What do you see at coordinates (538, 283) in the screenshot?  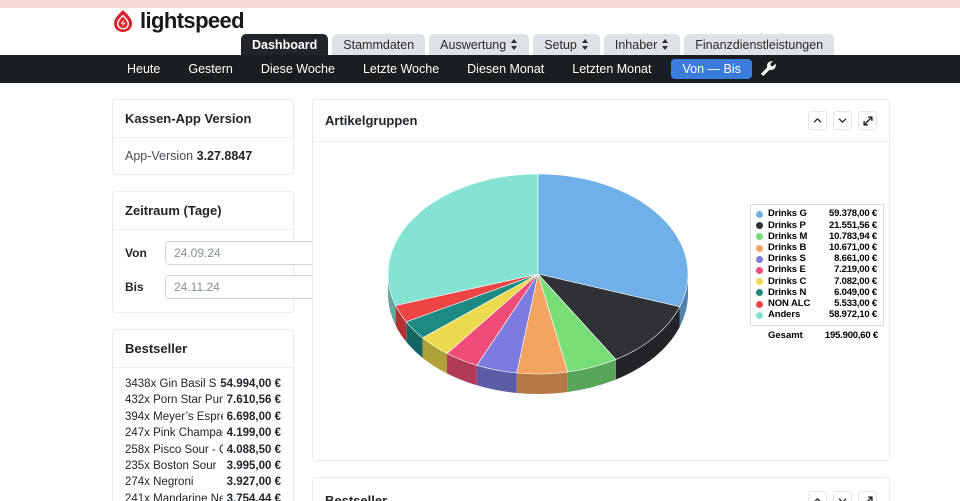 I see `pie-chart-svg` at bounding box center [538, 283].